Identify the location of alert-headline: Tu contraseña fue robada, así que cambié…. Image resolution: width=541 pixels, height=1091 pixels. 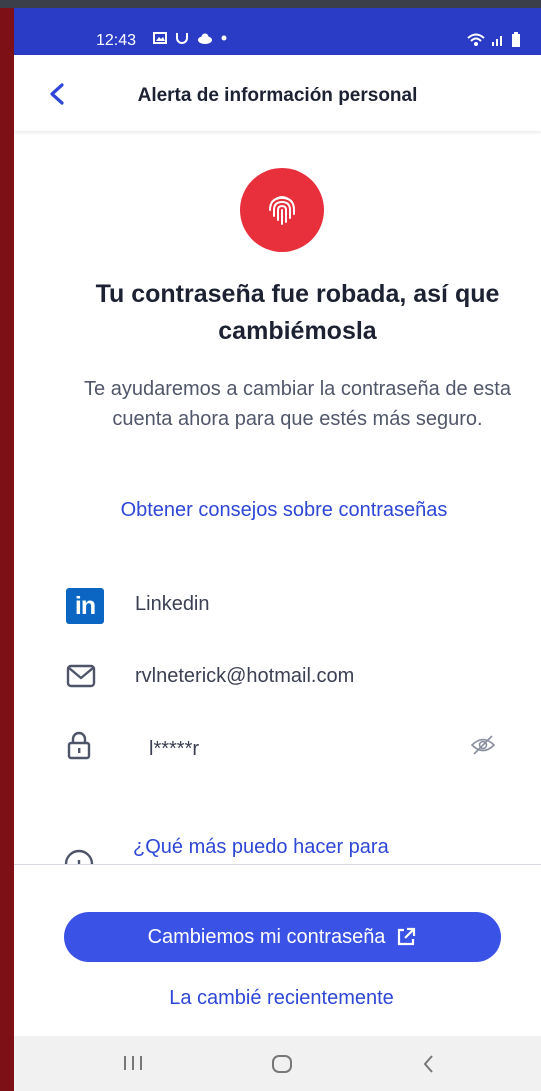
(297, 312).